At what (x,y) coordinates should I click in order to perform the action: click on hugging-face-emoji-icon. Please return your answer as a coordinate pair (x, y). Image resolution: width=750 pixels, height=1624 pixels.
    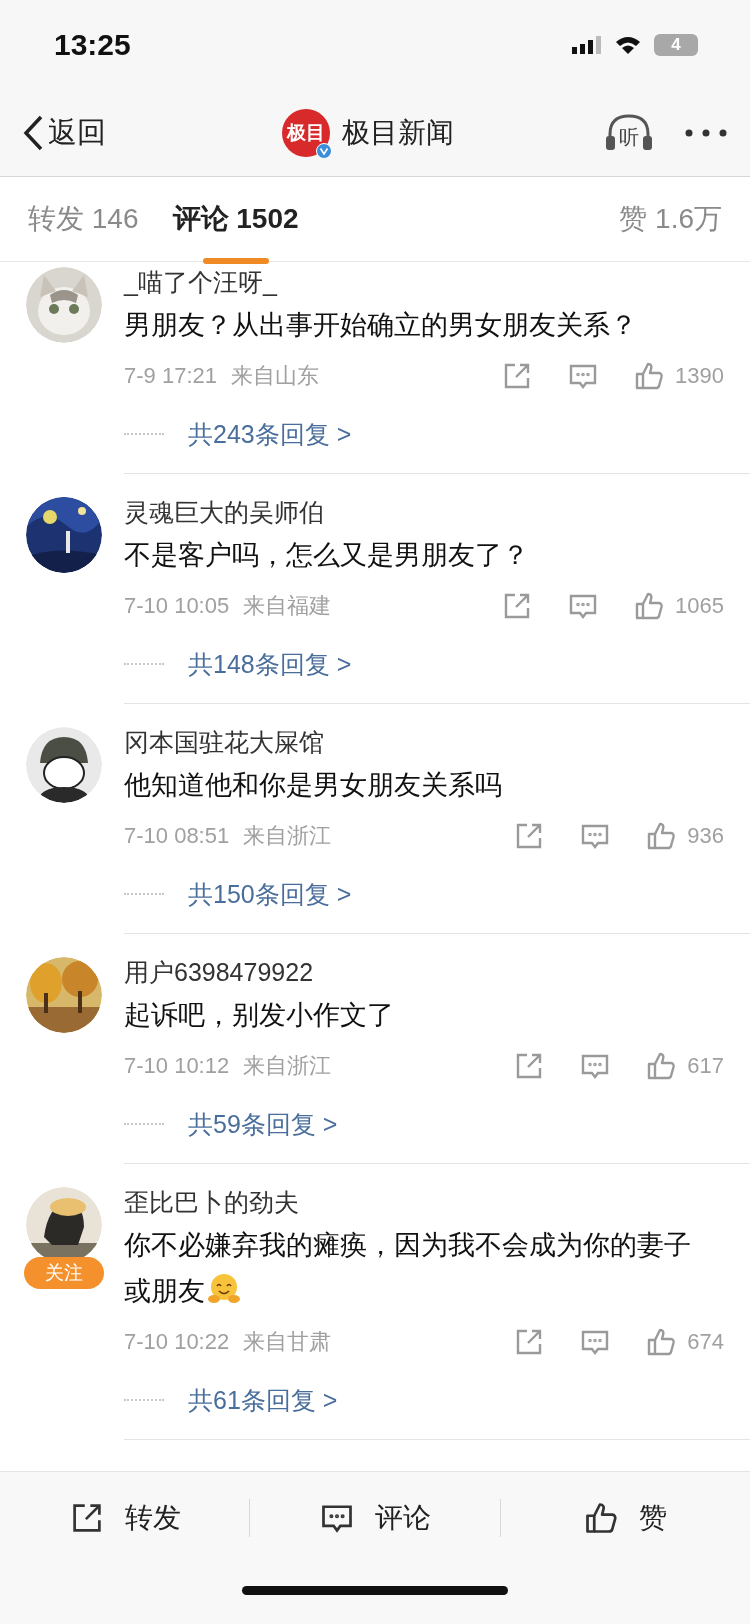
    Looking at the image, I should click on (224, 1289).